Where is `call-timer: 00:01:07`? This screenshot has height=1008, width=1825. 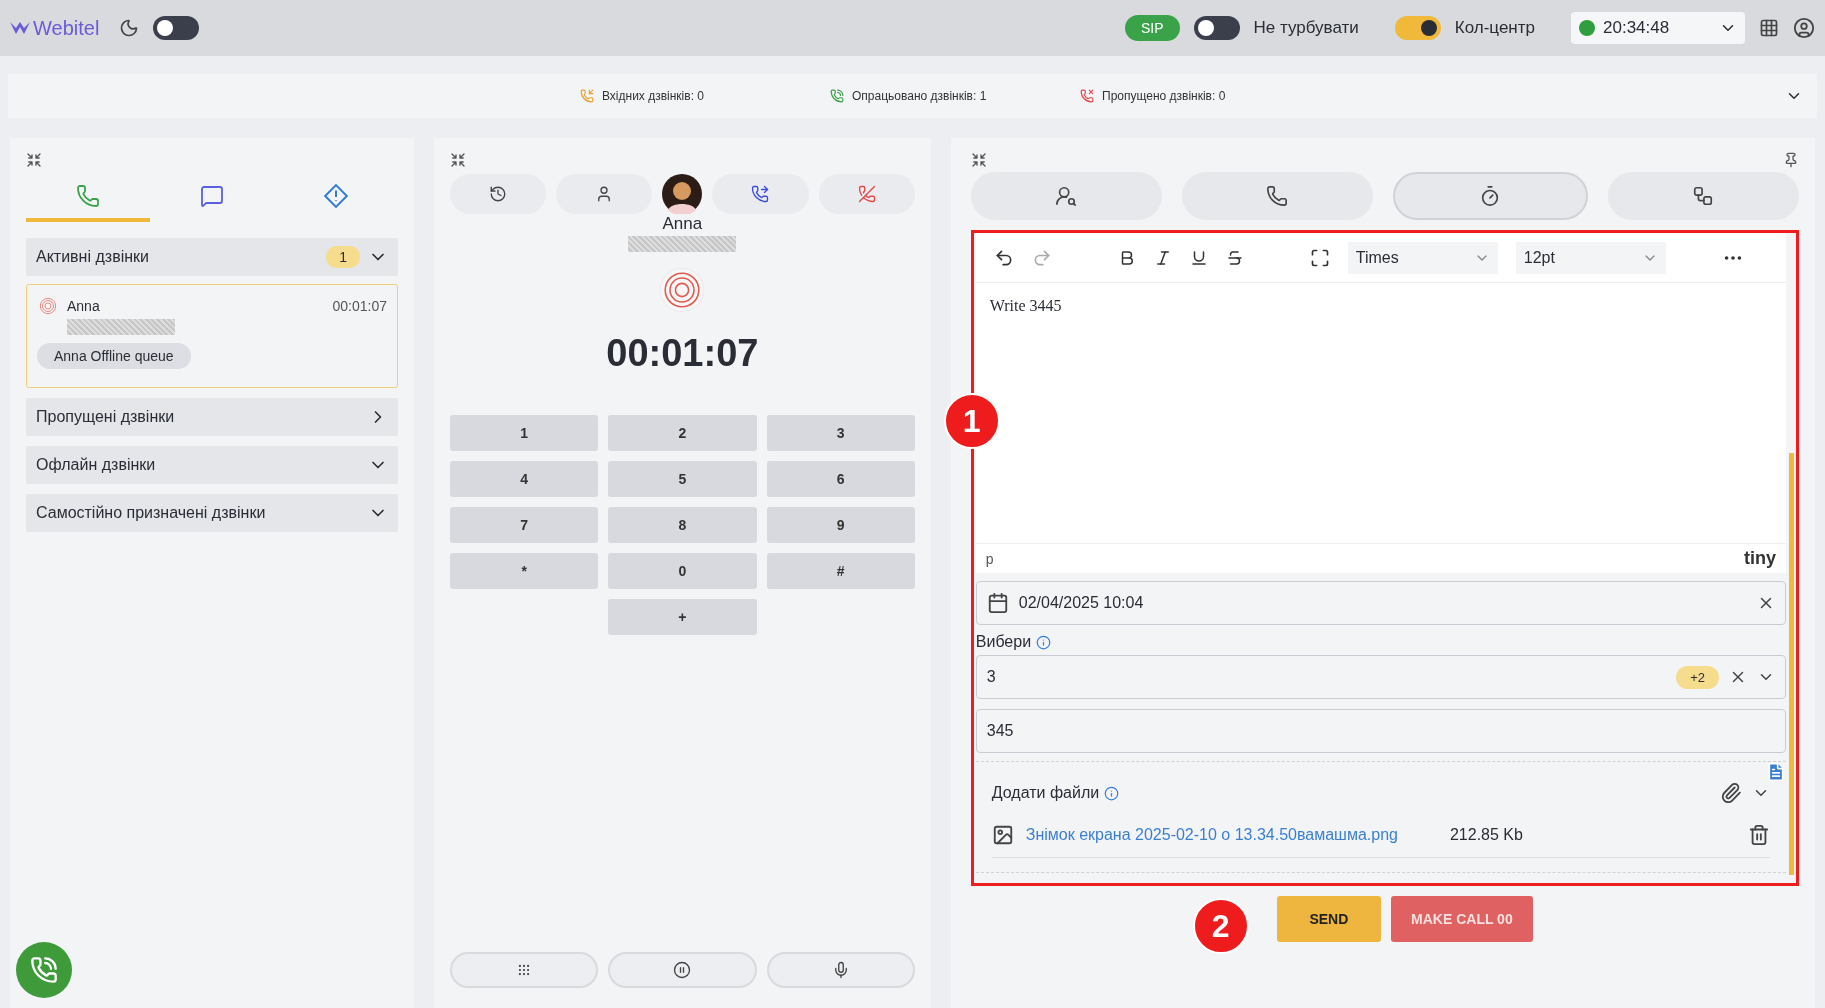
call-timer: 00:01:07 is located at coordinates (682, 353).